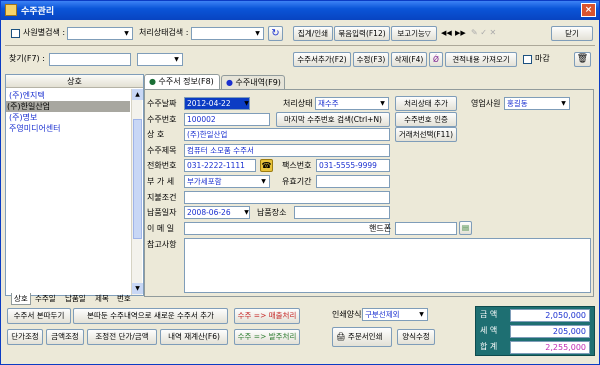  I want to click on order-no-input: 100002, so click(227, 119).